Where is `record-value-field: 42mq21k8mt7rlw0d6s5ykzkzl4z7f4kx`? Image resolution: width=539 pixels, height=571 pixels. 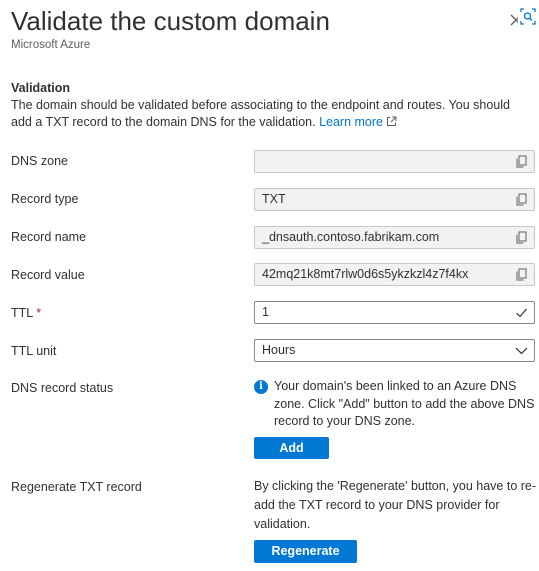
record-value-field: 42mq21k8mt7rlw0d6s5ykzkzl4z7f4kx is located at coordinates (394, 274).